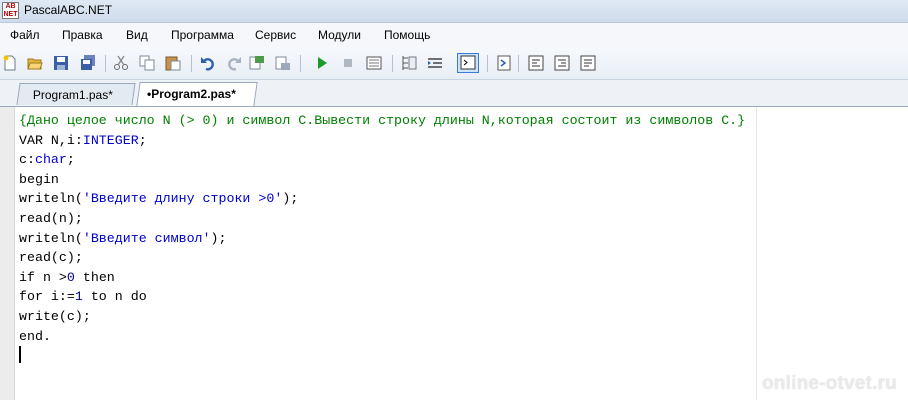 The image size is (908, 400). I want to click on code-line: for i:=1 to n do, so click(382, 297).